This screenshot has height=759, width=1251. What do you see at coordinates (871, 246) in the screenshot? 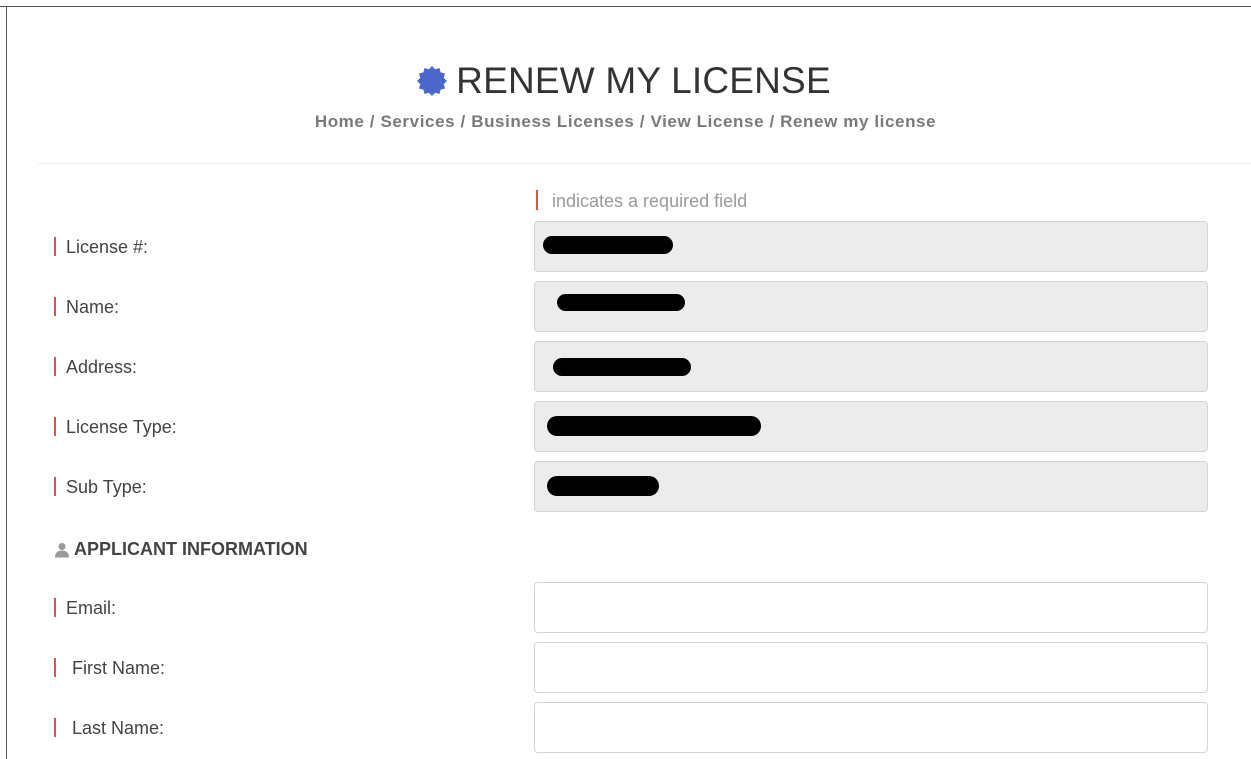
I see `license-number-field` at bounding box center [871, 246].